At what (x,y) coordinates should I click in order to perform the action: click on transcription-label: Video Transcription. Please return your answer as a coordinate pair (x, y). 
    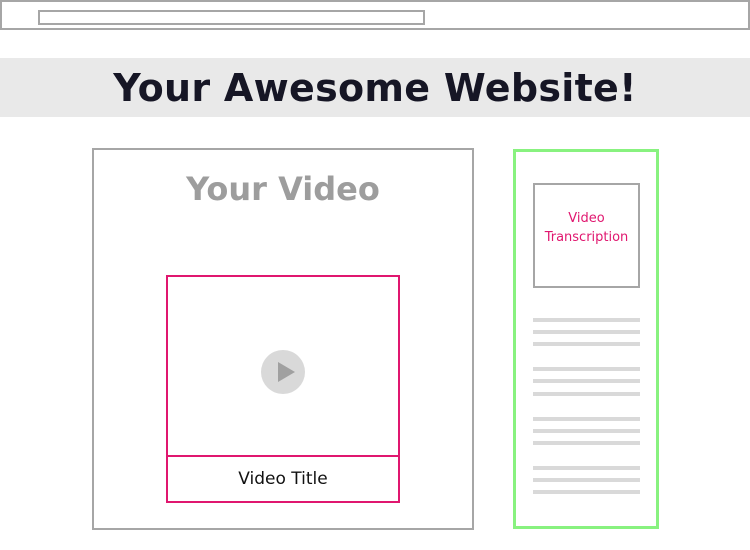
    Looking at the image, I should click on (586, 228).